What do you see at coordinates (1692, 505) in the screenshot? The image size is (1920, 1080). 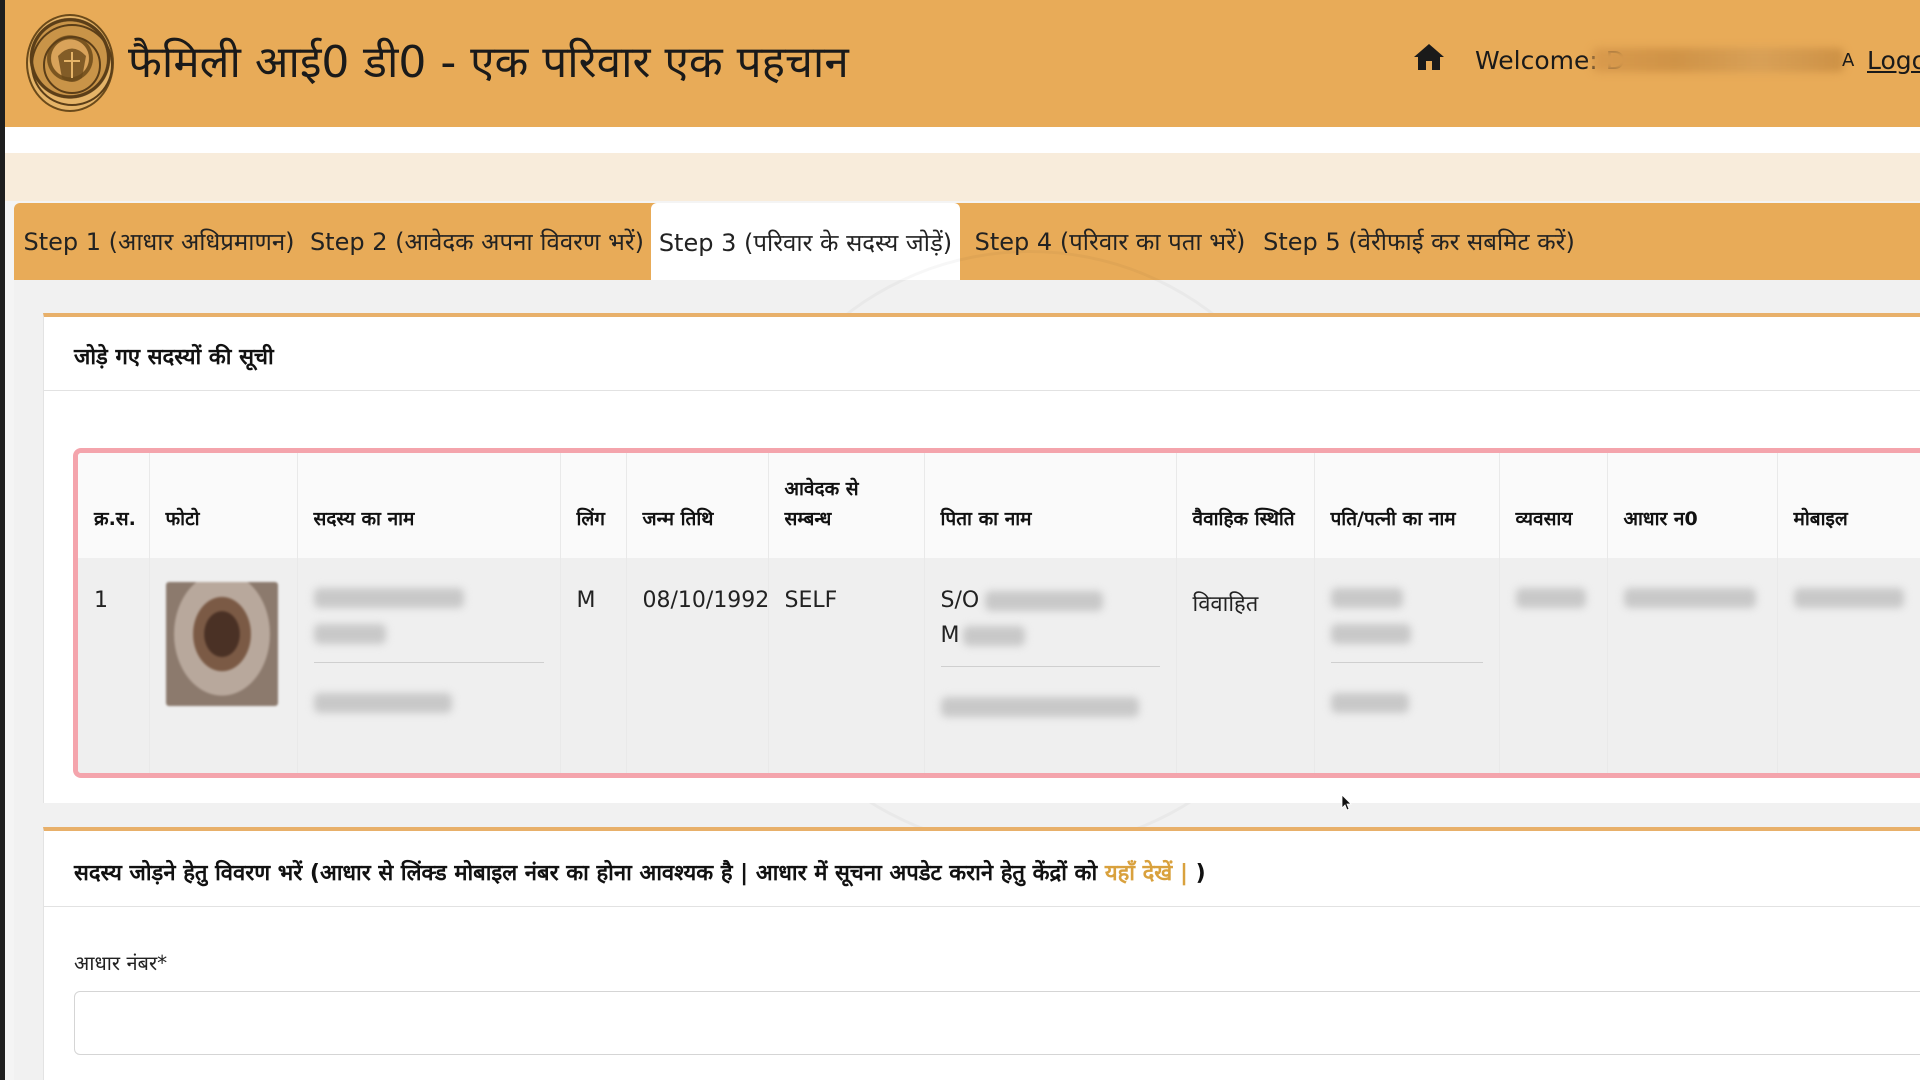 I see `column-header-aadhaar: आधार न0` at bounding box center [1692, 505].